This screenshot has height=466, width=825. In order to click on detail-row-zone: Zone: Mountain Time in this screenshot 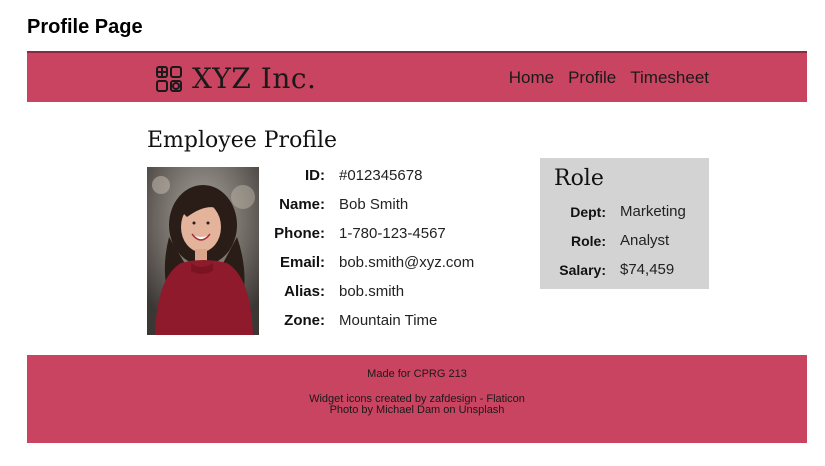, I will do `click(366, 320)`.